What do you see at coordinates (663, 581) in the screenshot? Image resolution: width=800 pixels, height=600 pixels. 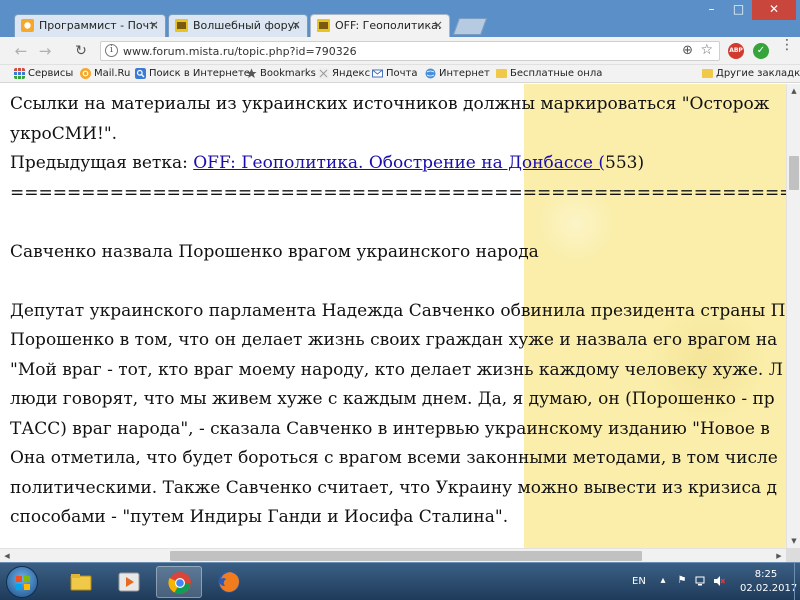 I see `tray-expand-icon: ▴` at bounding box center [663, 581].